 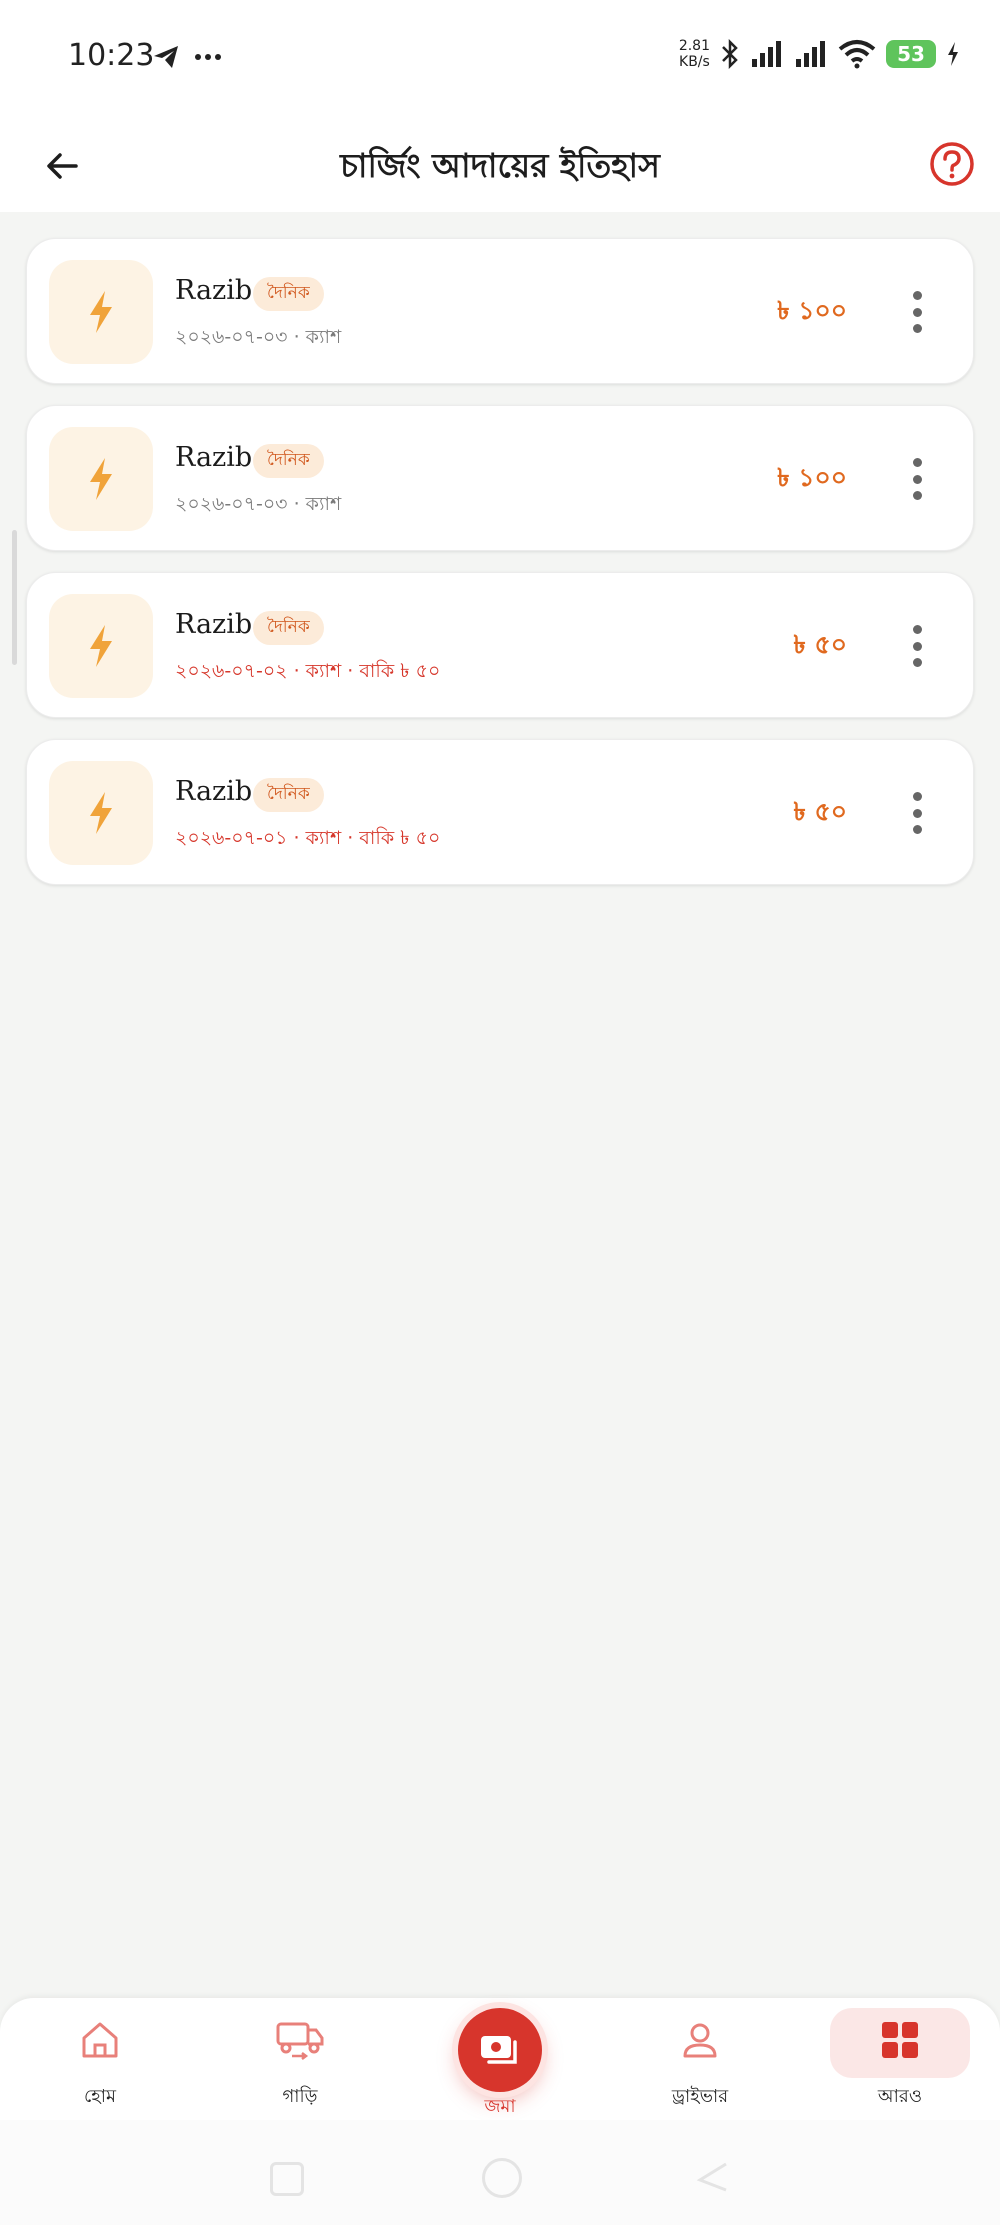 What do you see at coordinates (500, 60) in the screenshot?
I see `status-bar: 10:23 2.81 KB/s 53` at bounding box center [500, 60].